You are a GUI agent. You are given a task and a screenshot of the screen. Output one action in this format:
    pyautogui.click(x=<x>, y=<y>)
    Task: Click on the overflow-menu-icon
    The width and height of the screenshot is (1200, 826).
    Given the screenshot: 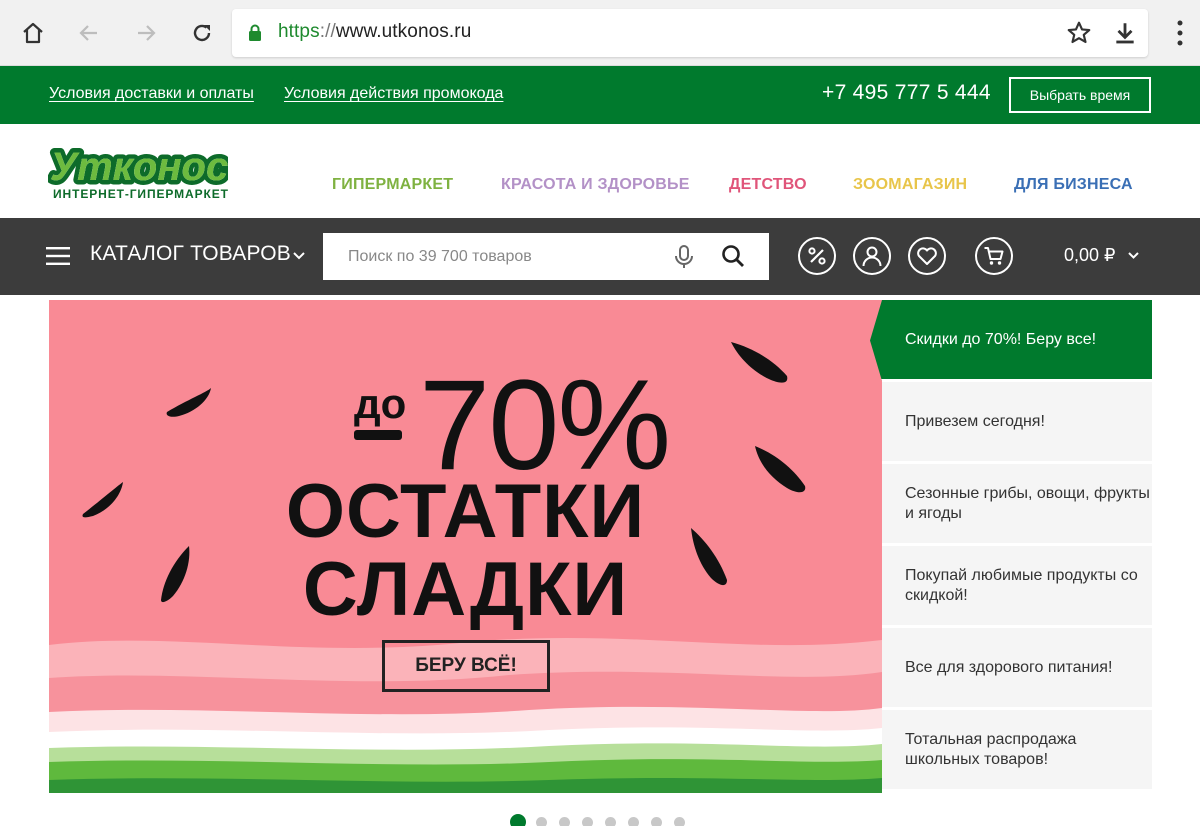 What is the action you would take?
    pyautogui.click(x=1180, y=33)
    